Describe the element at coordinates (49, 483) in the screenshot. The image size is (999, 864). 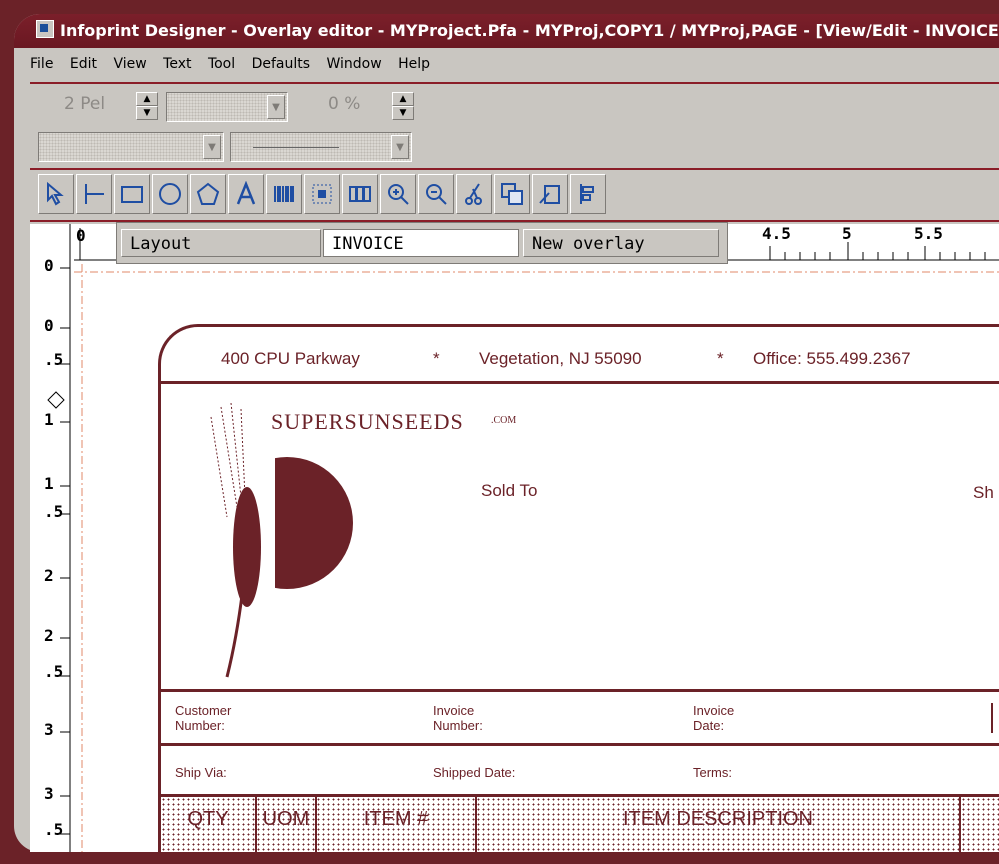
I see `vruler-label-1b: 1` at that location.